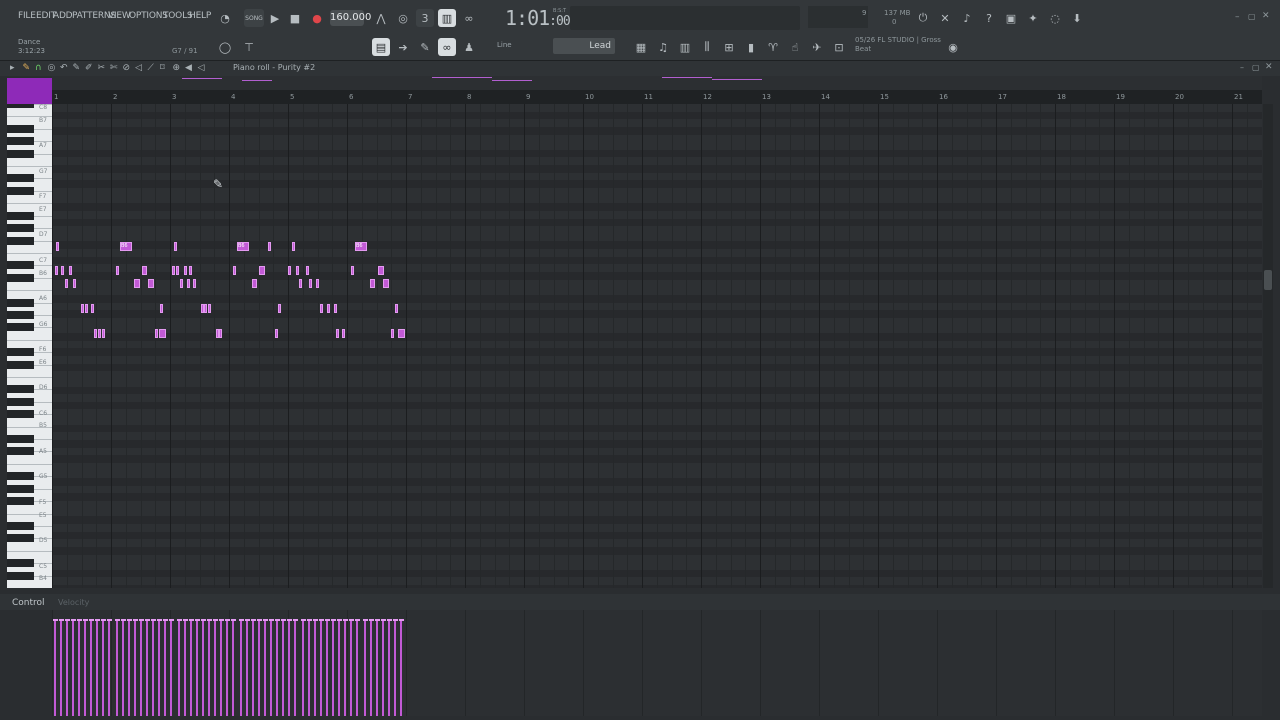  I want to click on master-pitch-icon: ⊤, so click(249, 47).